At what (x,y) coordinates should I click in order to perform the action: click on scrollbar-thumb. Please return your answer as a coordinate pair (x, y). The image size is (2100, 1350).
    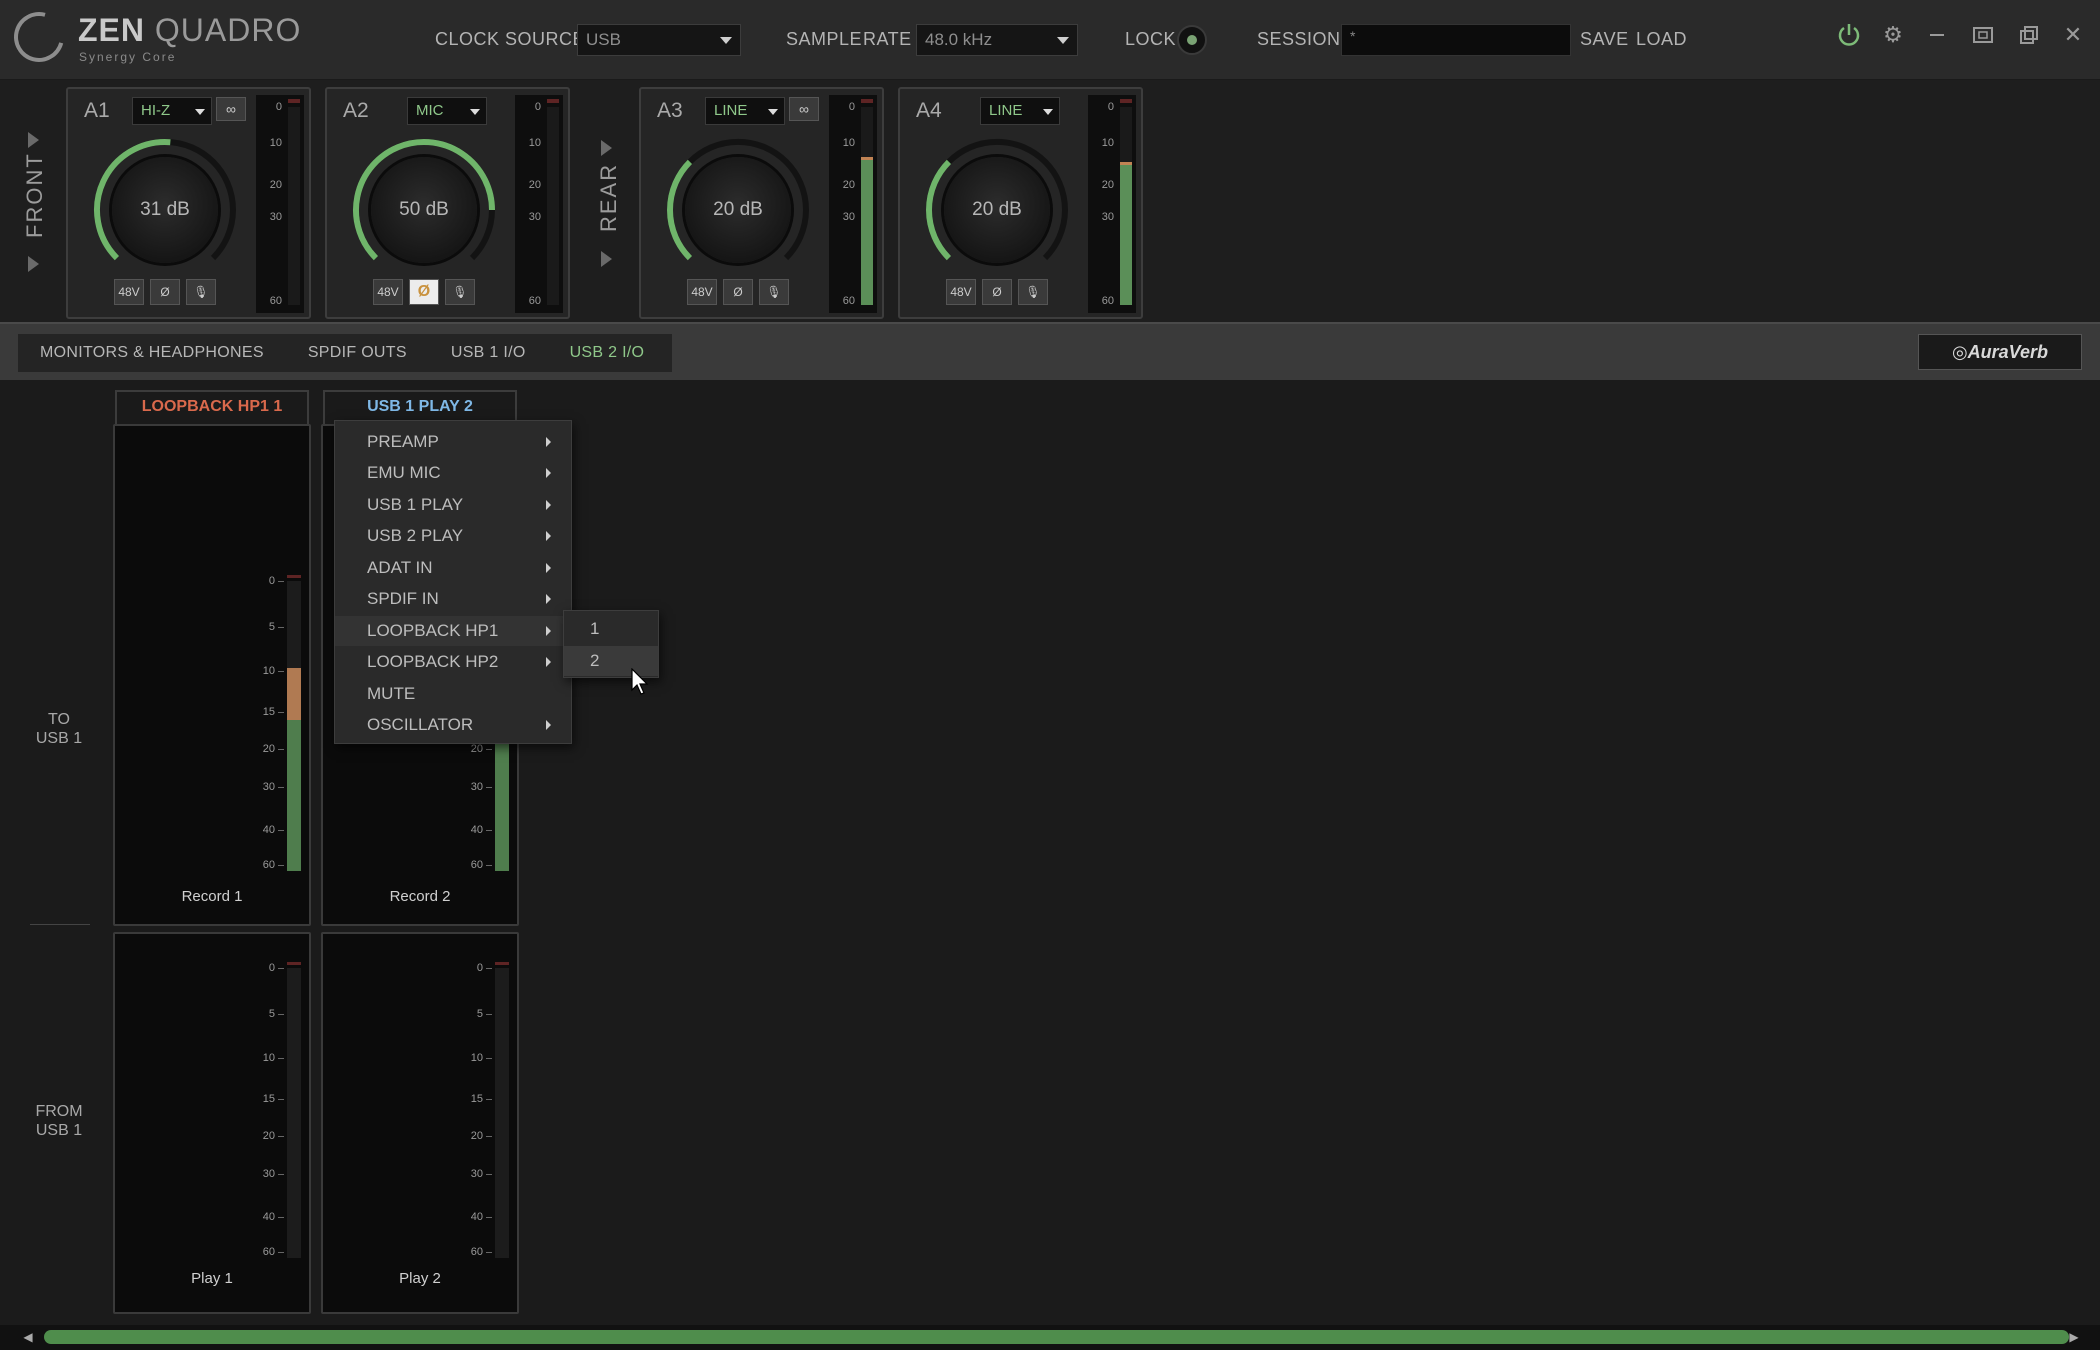
    Looking at the image, I should click on (1056, 1337).